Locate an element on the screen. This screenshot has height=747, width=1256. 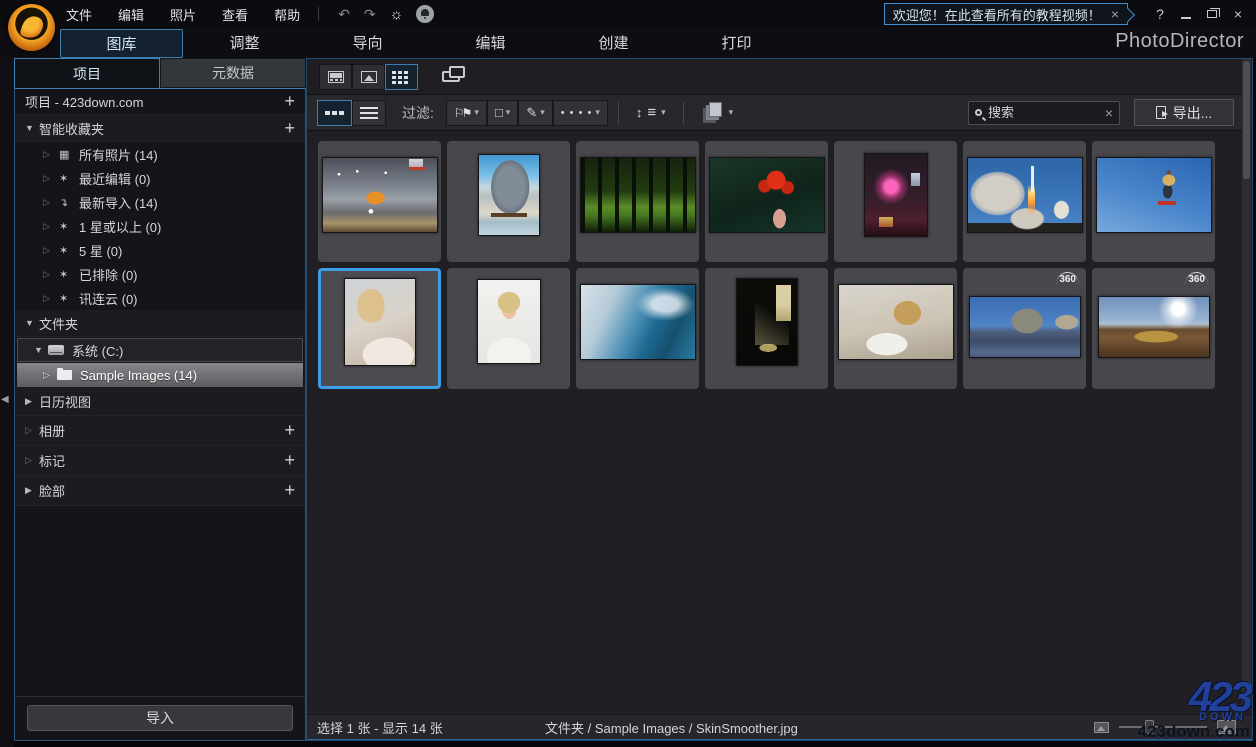
zoom-slider-handle is located at coordinates (1149, 727).